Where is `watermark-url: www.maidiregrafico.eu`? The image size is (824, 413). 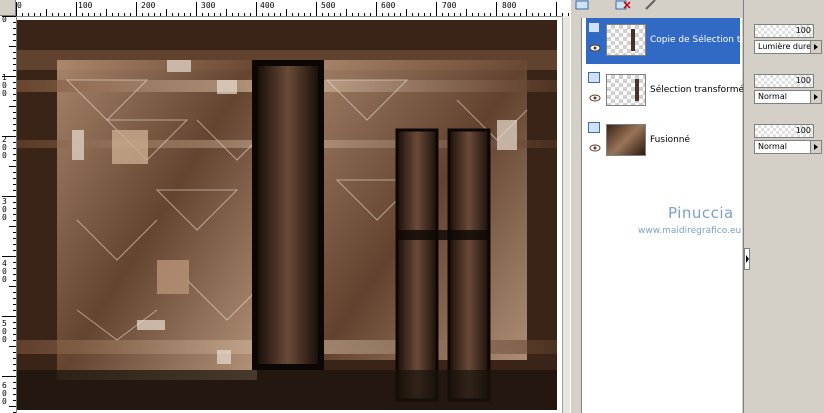 watermark-url: www.maidiregrafico.eu is located at coordinates (690, 231).